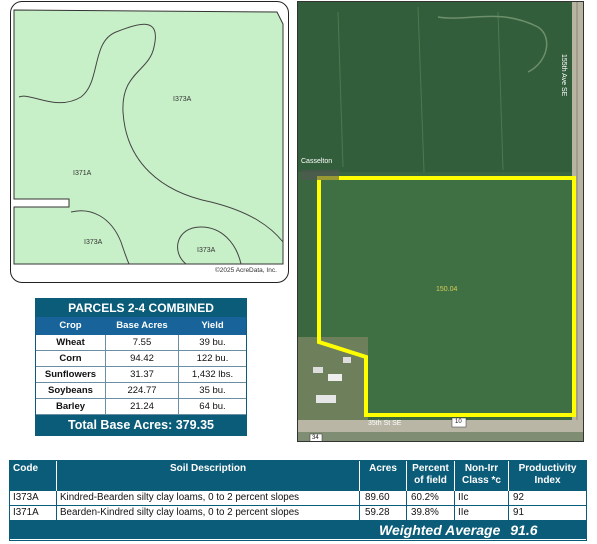 The width and height of the screenshot is (597, 544). I want to click on table-row: Barley 21.24 64 bu., so click(141, 407).